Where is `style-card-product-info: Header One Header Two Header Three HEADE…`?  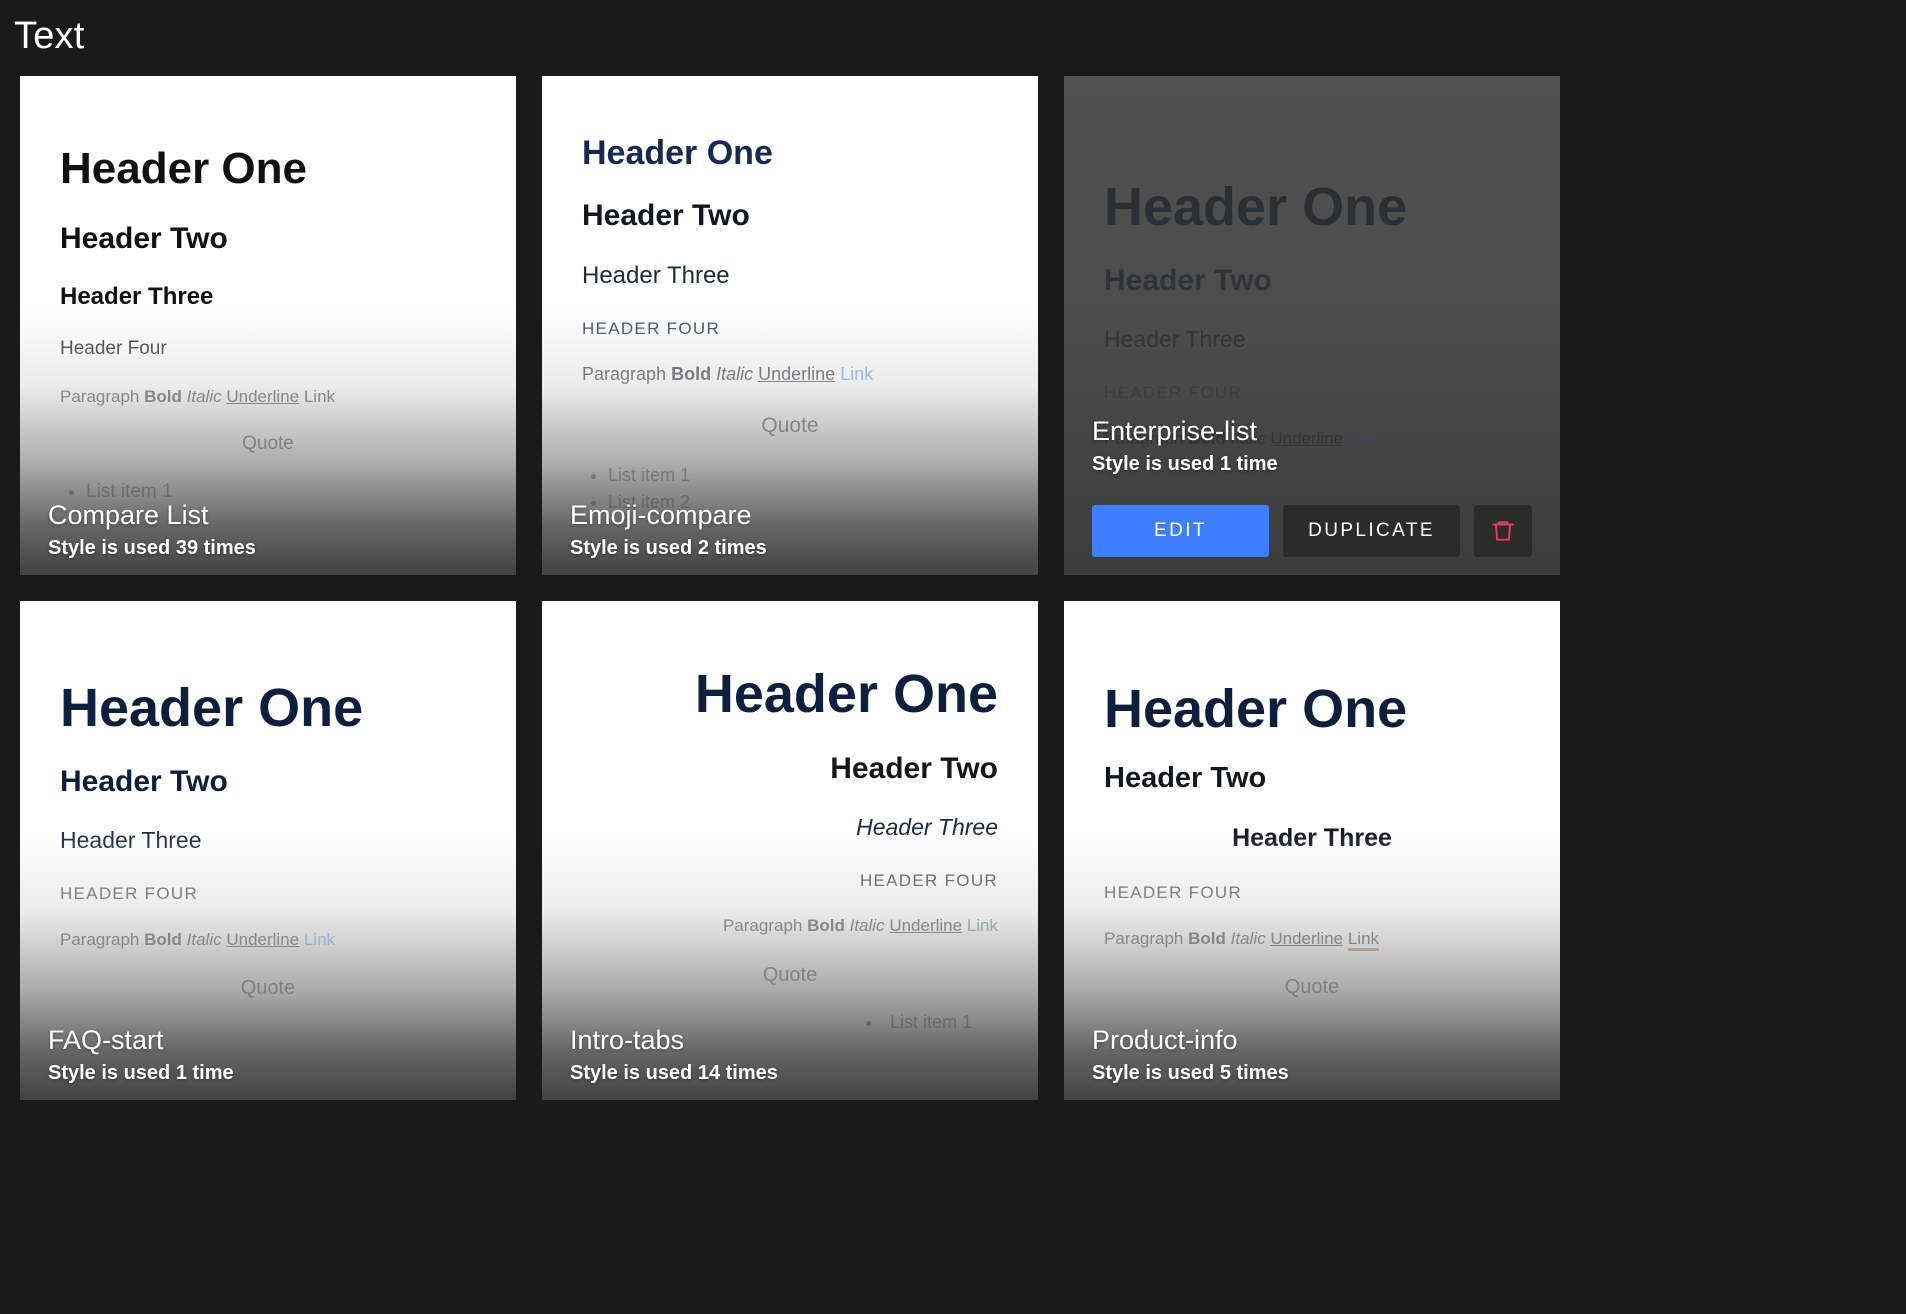
style-card-product-info: Header One Header Two Header Three HEADE… is located at coordinates (1312, 850).